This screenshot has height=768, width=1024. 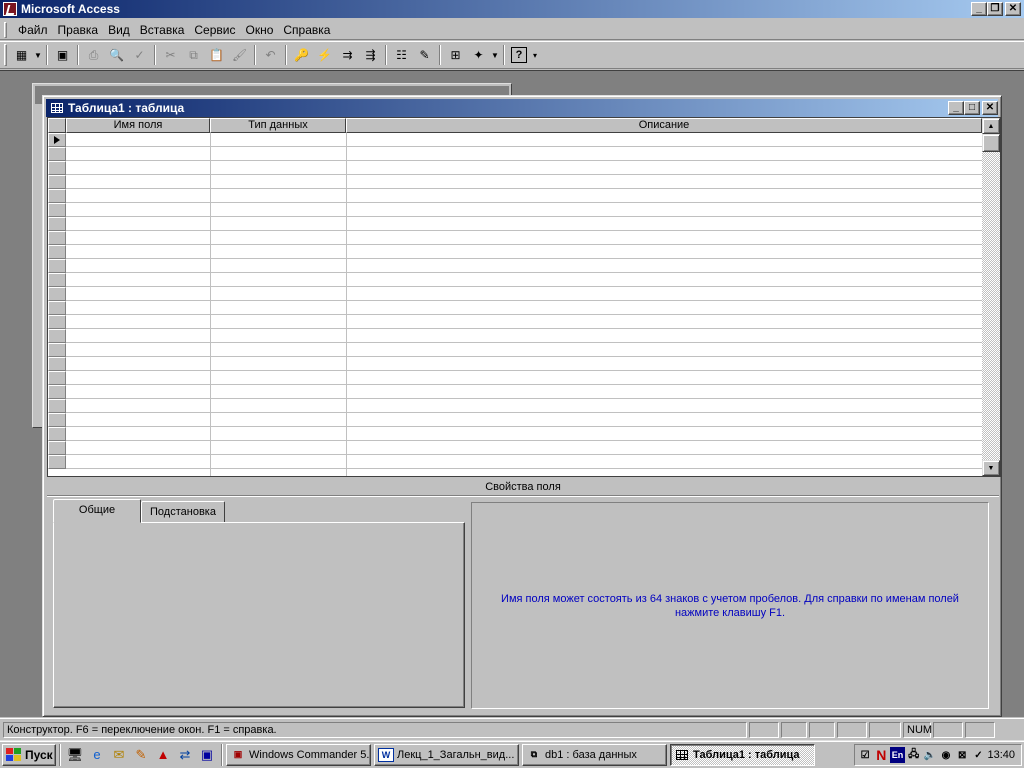 What do you see at coordinates (946, 755) in the screenshot?
I see `antivirus-icon: ◉` at bounding box center [946, 755].